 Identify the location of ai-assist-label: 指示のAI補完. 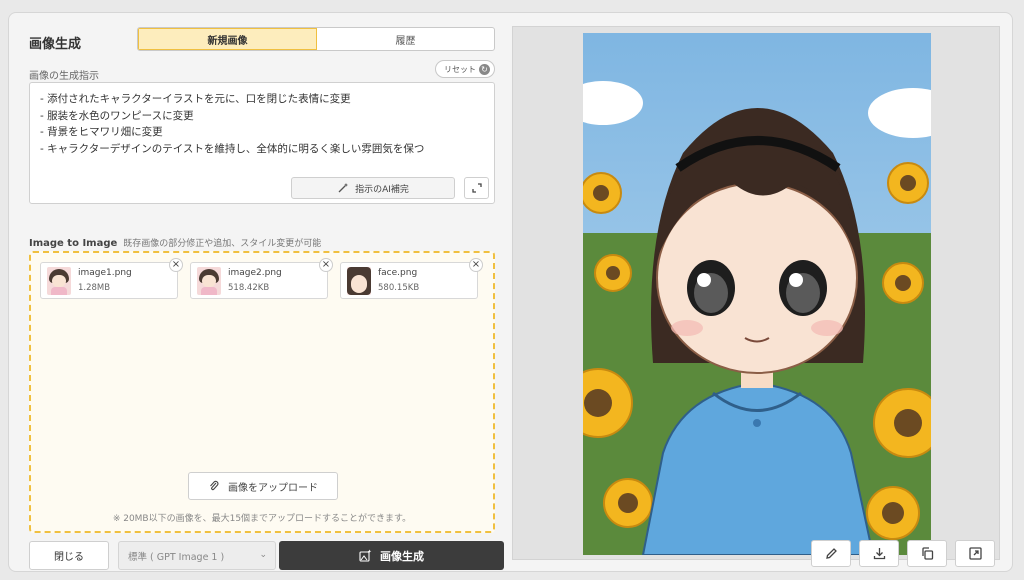
(382, 189).